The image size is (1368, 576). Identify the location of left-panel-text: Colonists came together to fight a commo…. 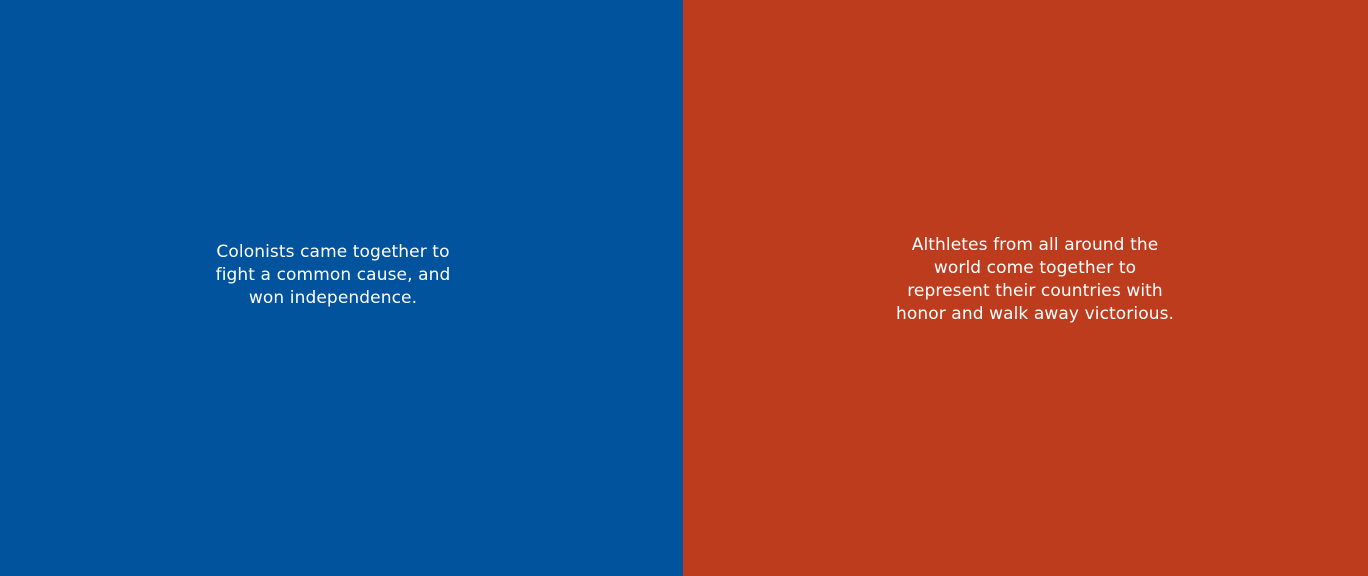
(333, 275).